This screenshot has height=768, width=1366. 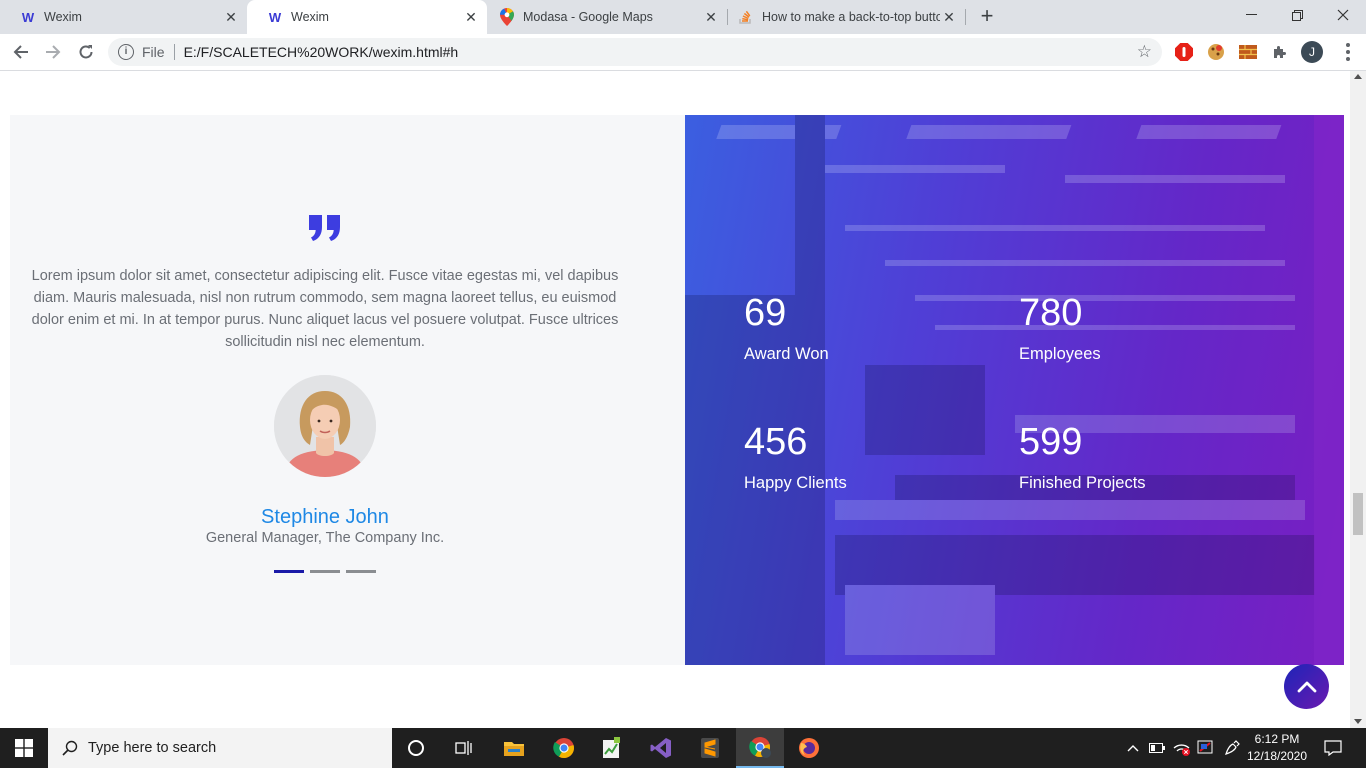 I want to click on stat-value: 599, so click(x=1051, y=442).